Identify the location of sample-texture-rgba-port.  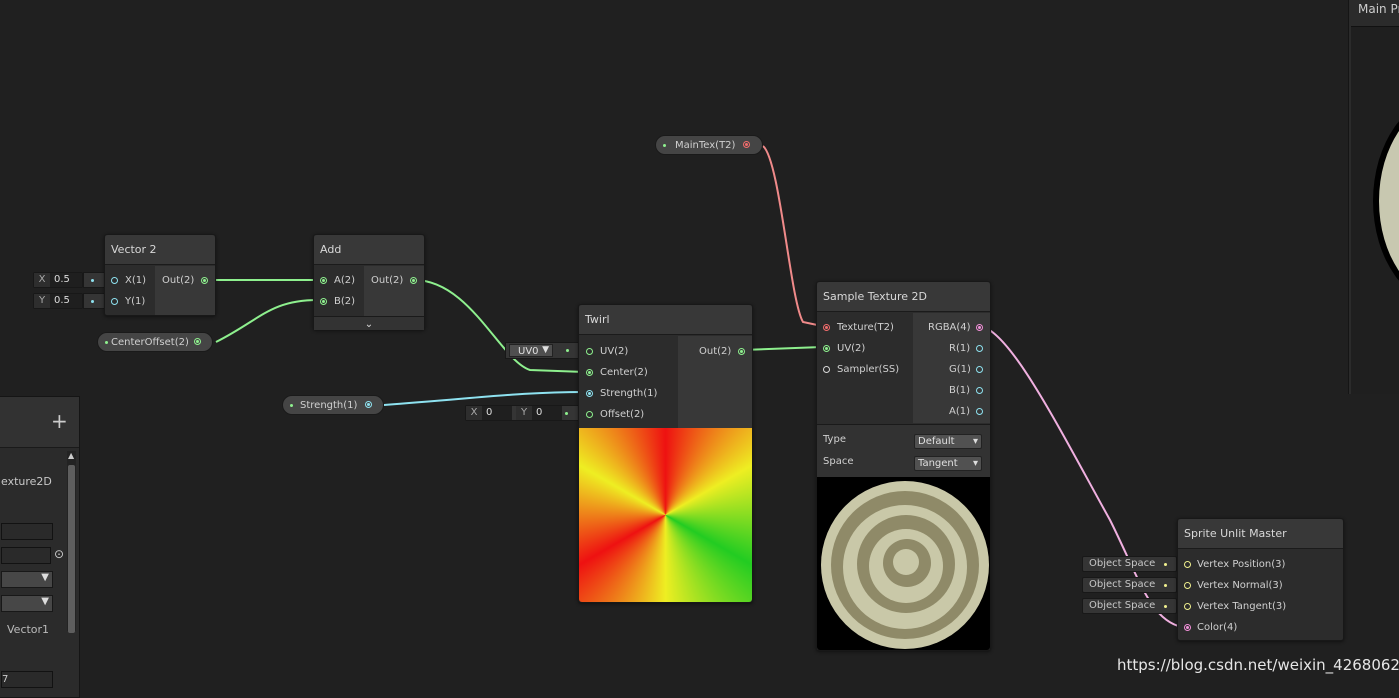
(979, 327).